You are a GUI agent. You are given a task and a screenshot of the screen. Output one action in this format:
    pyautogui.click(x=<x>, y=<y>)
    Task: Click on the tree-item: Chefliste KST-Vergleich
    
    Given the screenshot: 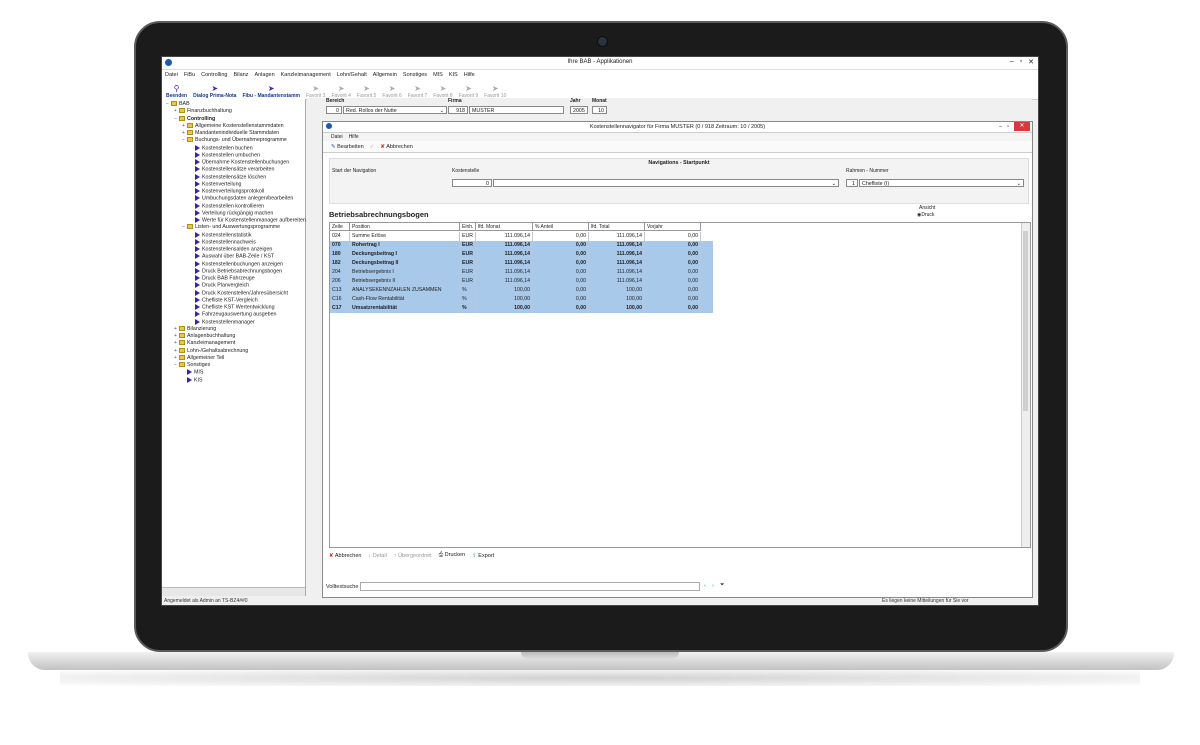 What is the action you would take?
    pyautogui.click(x=224, y=300)
    